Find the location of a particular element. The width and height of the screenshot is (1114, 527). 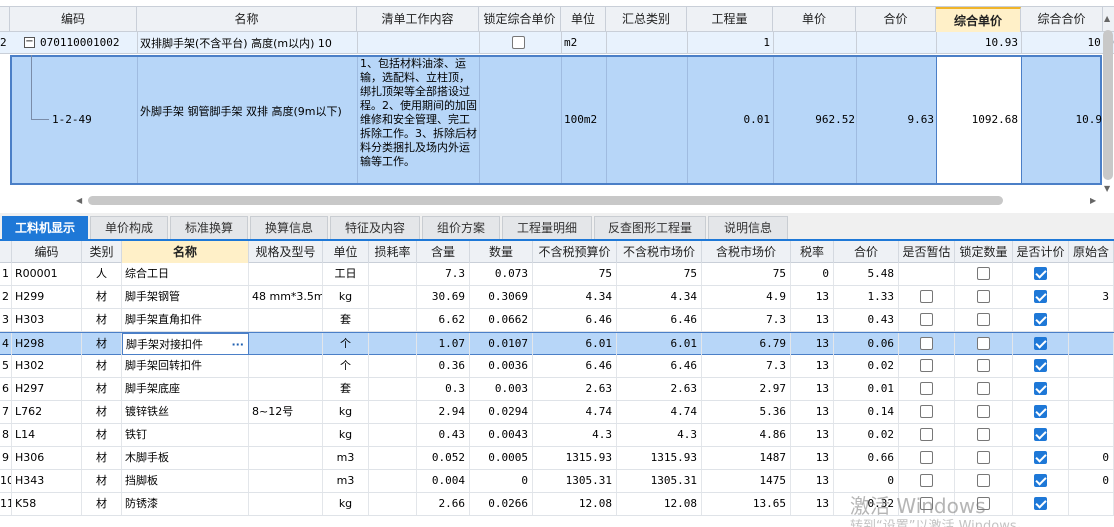

header-is-priced: 是否计价 is located at coordinates (1041, 252).